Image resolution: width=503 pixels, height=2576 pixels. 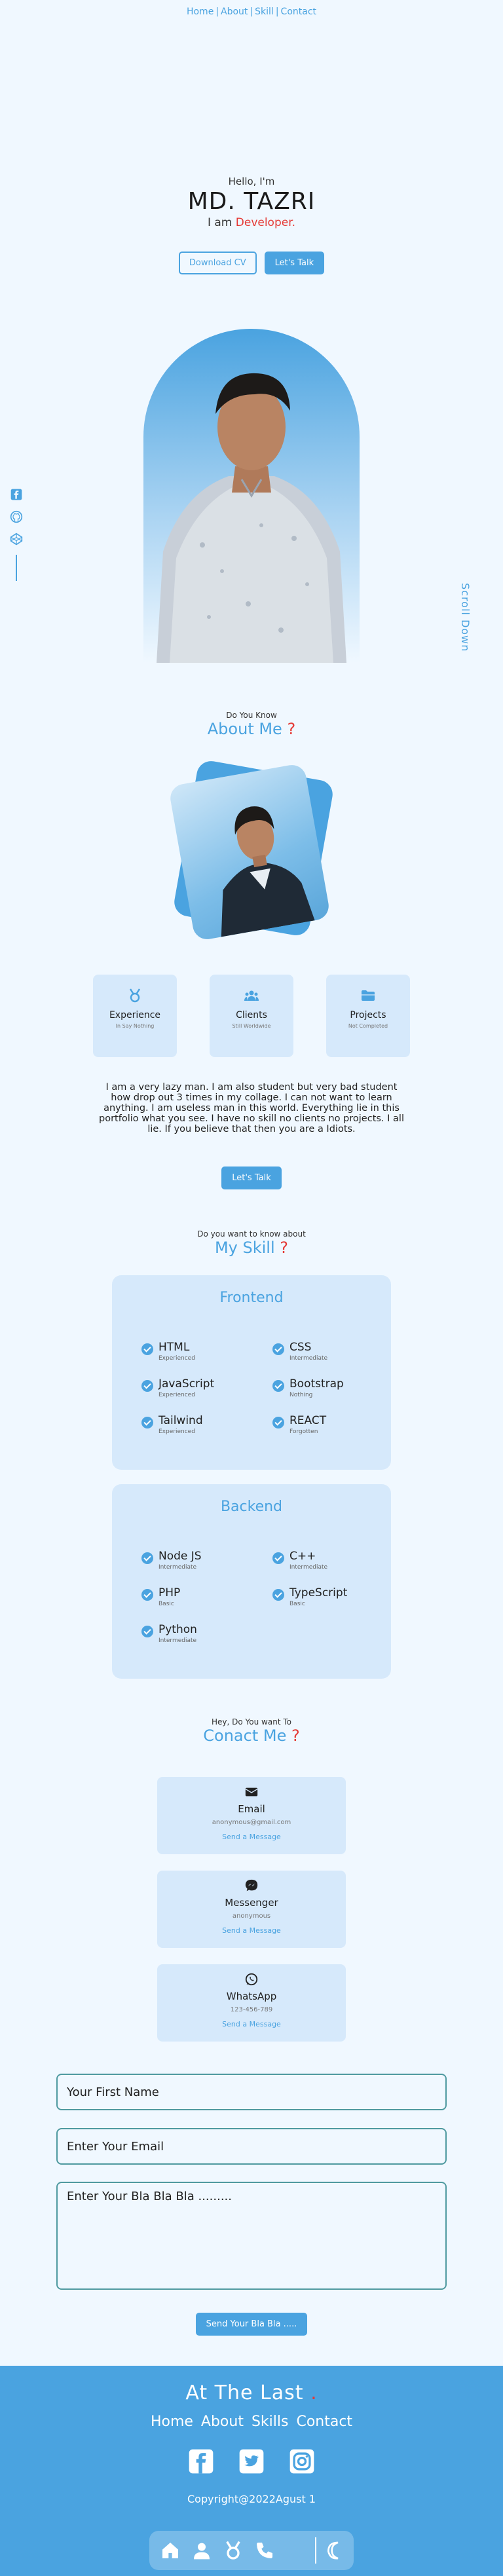 What do you see at coordinates (251, 2236) in the screenshot?
I see `message-textarea` at bounding box center [251, 2236].